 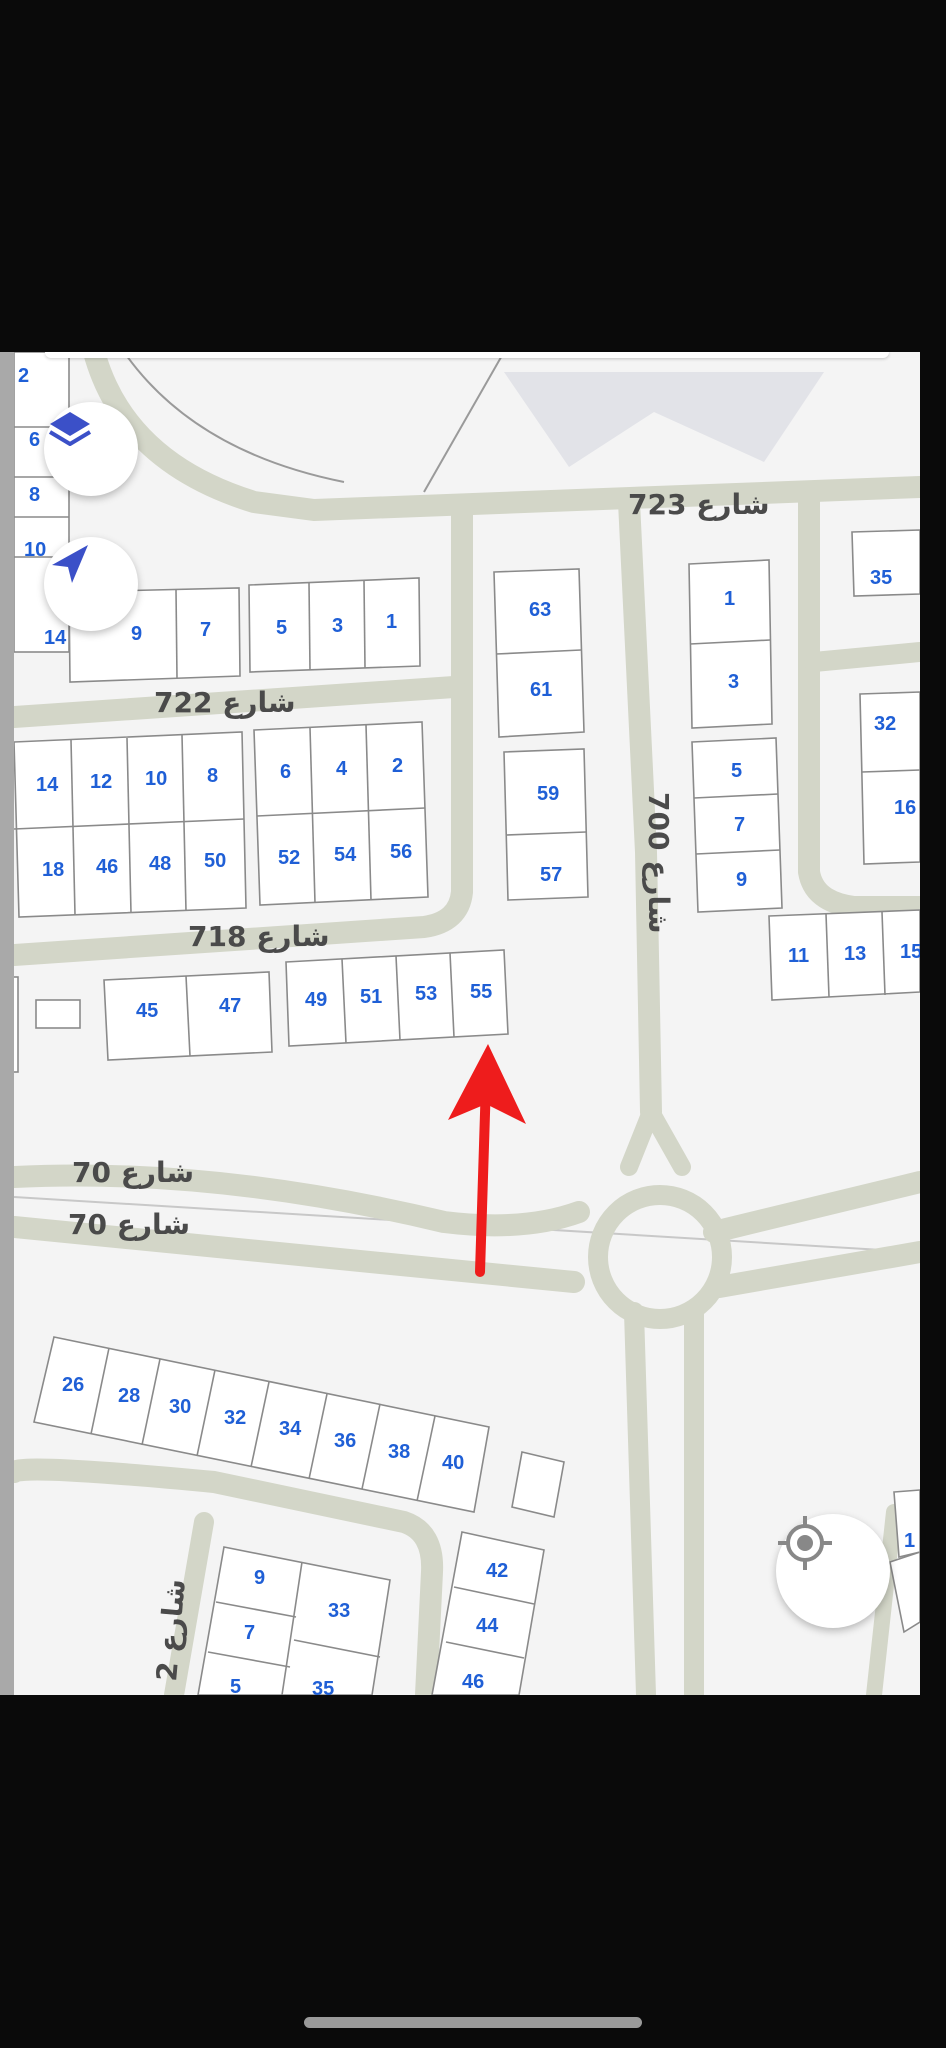 What do you see at coordinates (215, 861) in the screenshot?
I see `plot-number: 50` at bounding box center [215, 861].